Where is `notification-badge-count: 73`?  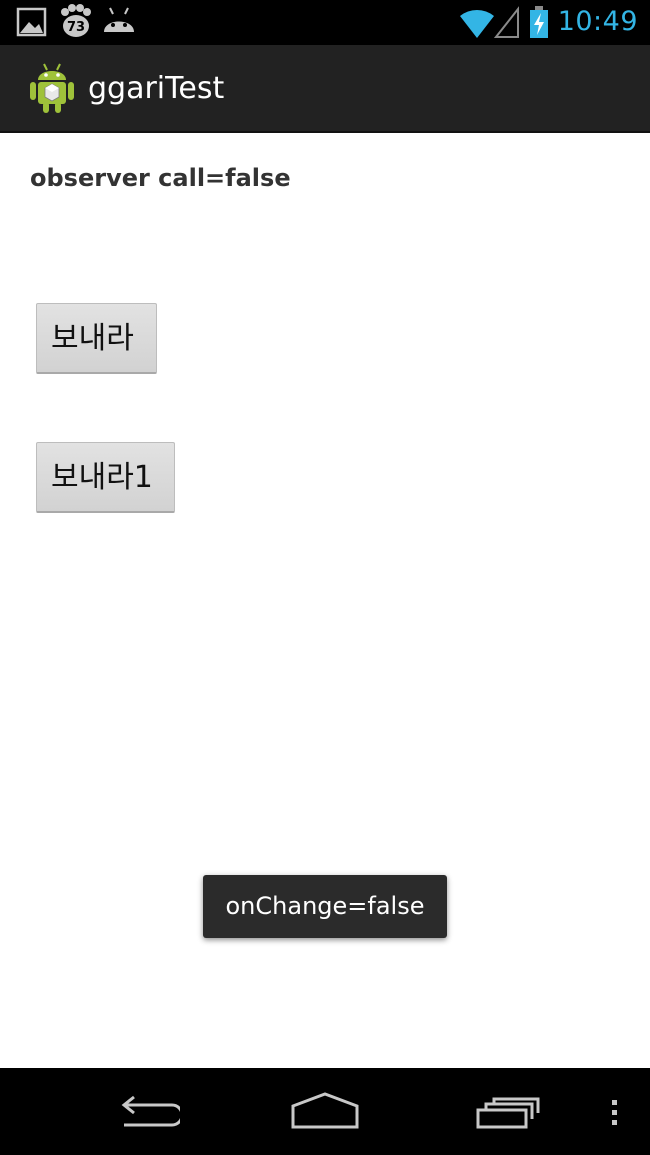
notification-badge-count: 73 is located at coordinates (76, 27).